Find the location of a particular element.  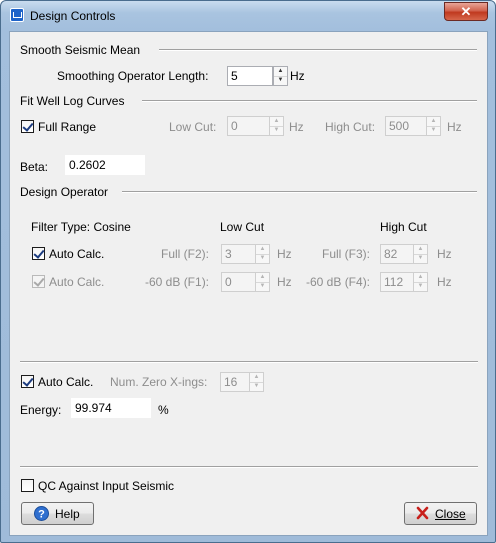

smooth-section-divider is located at coordinates (318, 50).